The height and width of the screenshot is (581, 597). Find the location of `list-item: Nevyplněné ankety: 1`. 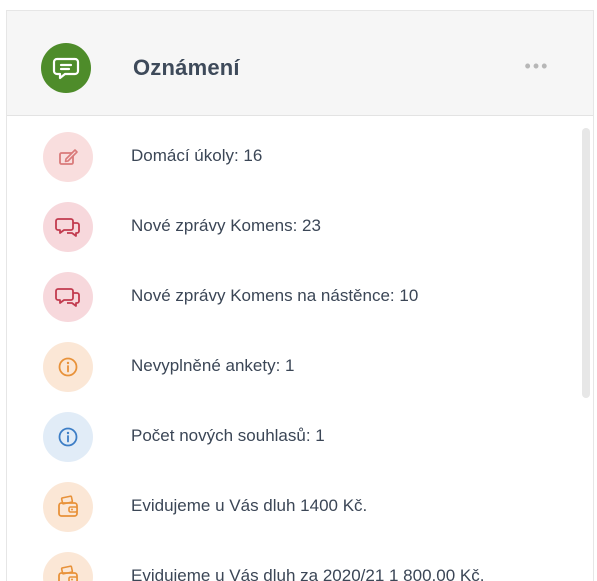

list-item: Nevyplněné ankety: 1 is located at coordinates (287, 361).